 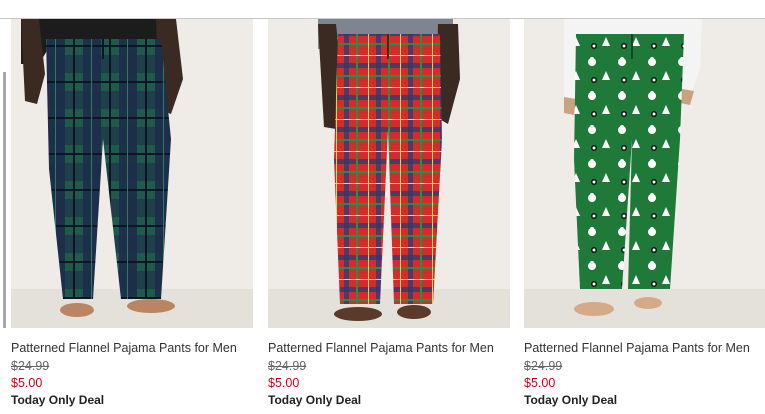 What do you see at coordinates (4, 200) in the screenshot?
I see `scrollbar` at bounding box center [4, 200].